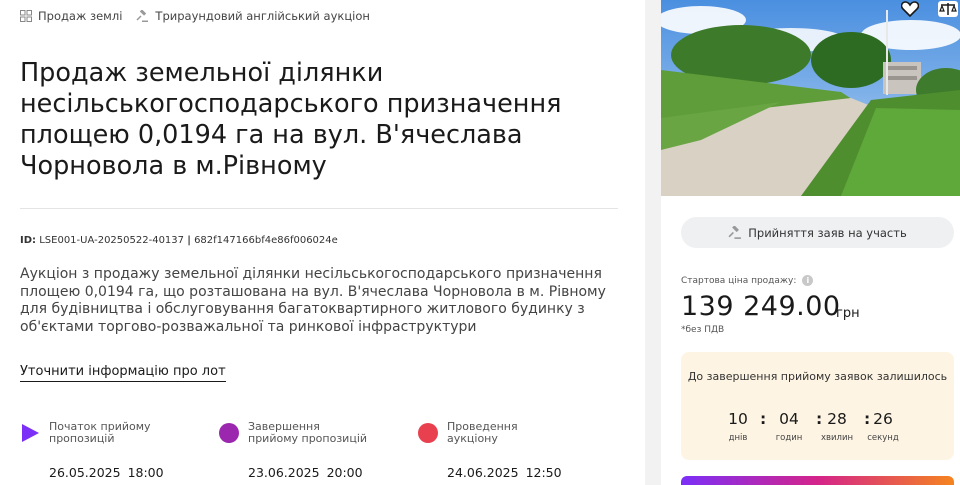  Describe the element at coordinates (653, 242) in the screenshot. I see `column-gap` at that location.